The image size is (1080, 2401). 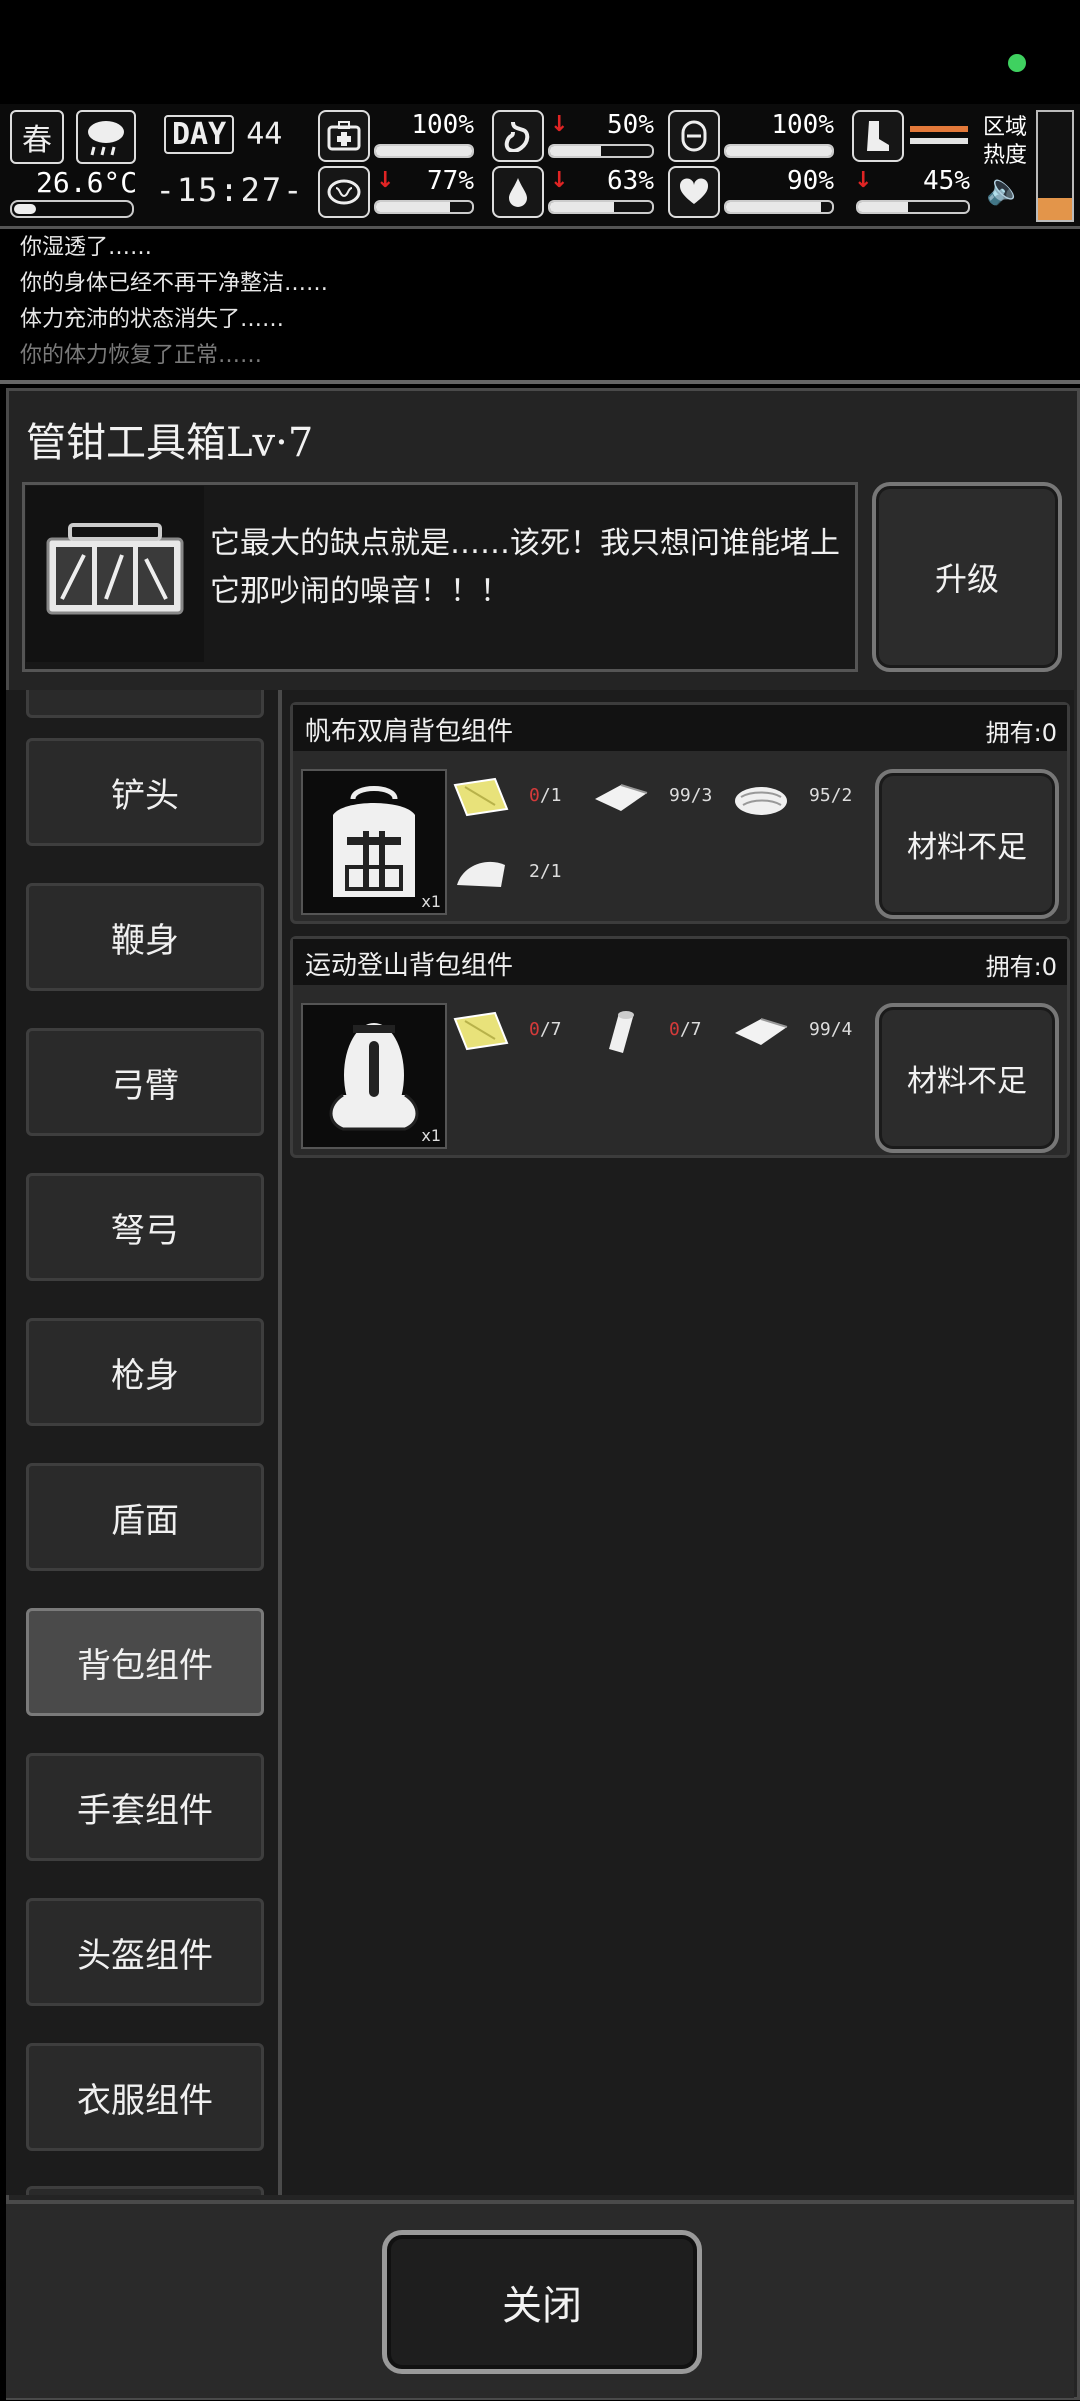 I want to click on upgrade-button: 升级, so click(x=967, y=577).